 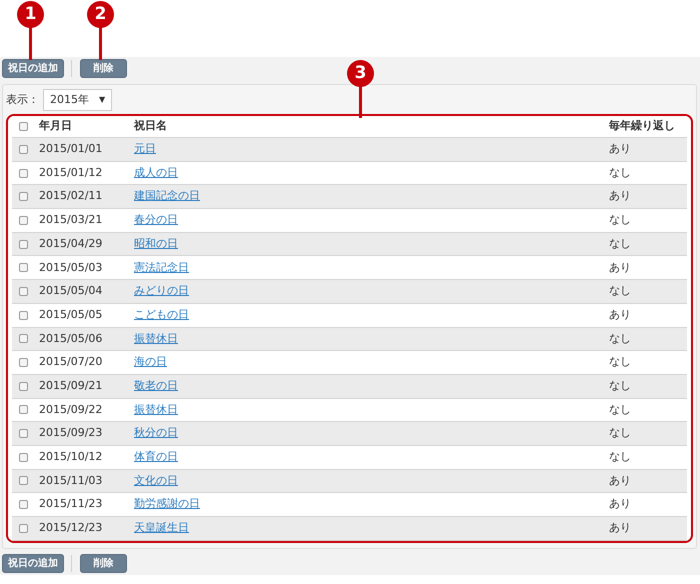 What do you see at coordinates (156, 385) in the screenshot?
I see `holiday-link: 敬老の日` at bounding box center [156, 385].